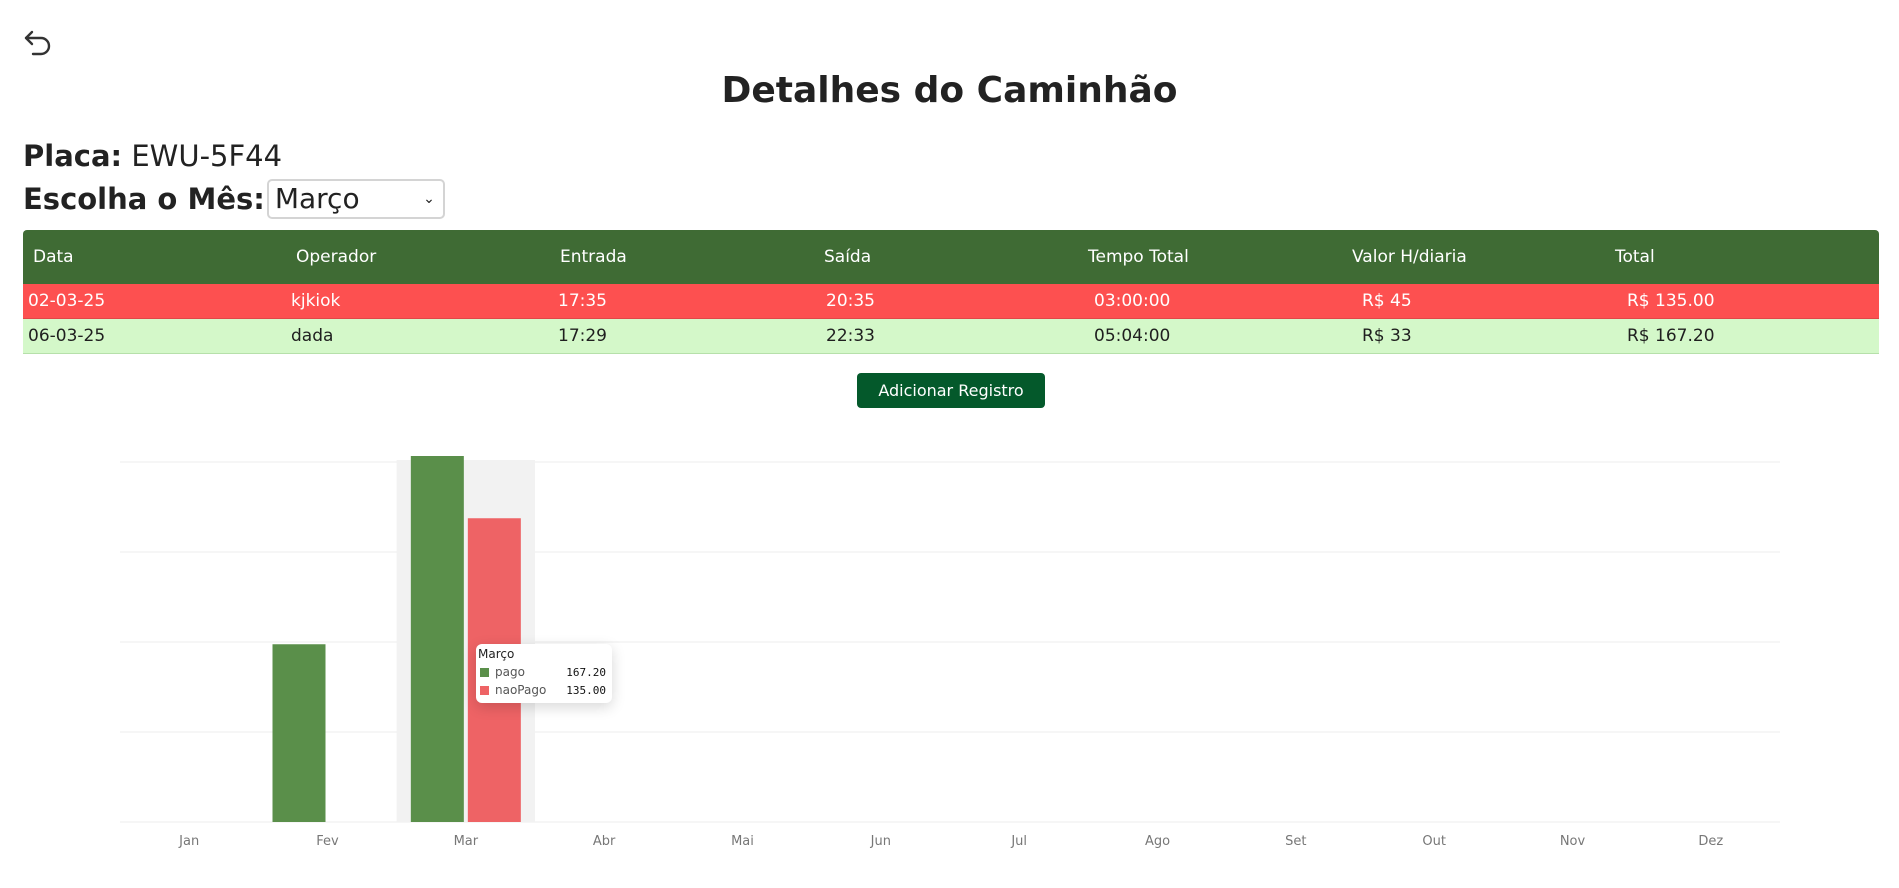  I want to click on column-header: Operador, so click(418, 257).